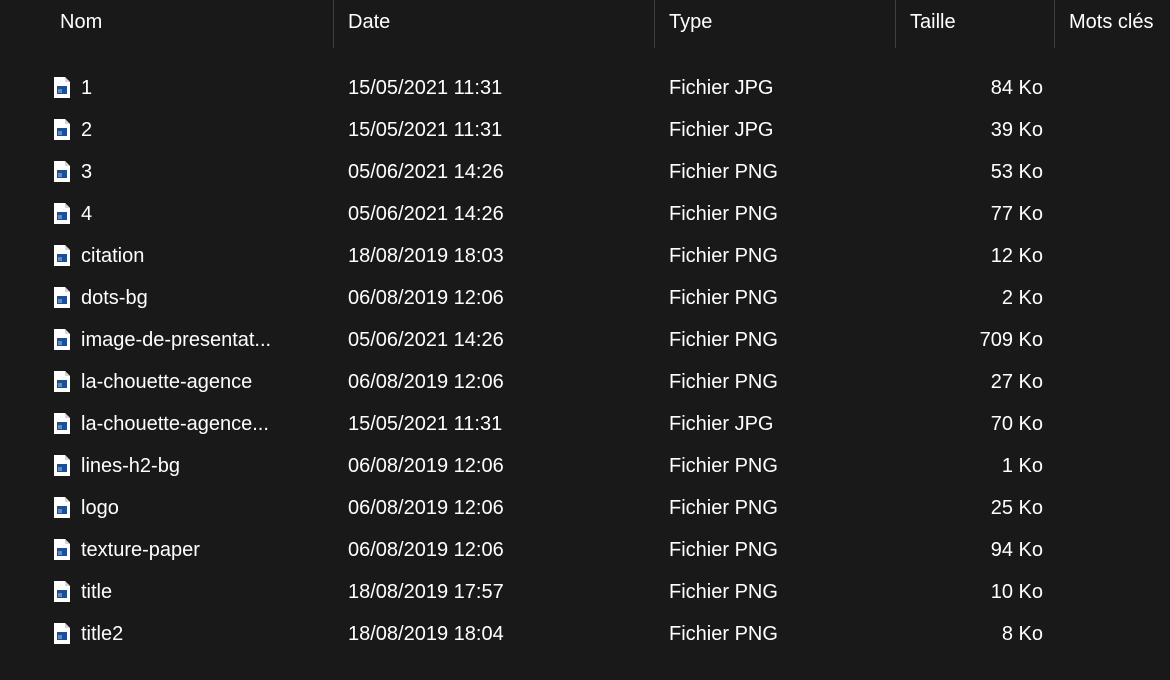 The width and height of the screenshot is (1170, 680). Describe the element at coordinates (140, 550) in the screenshot. I see `file-name: texture-paper` at that location.